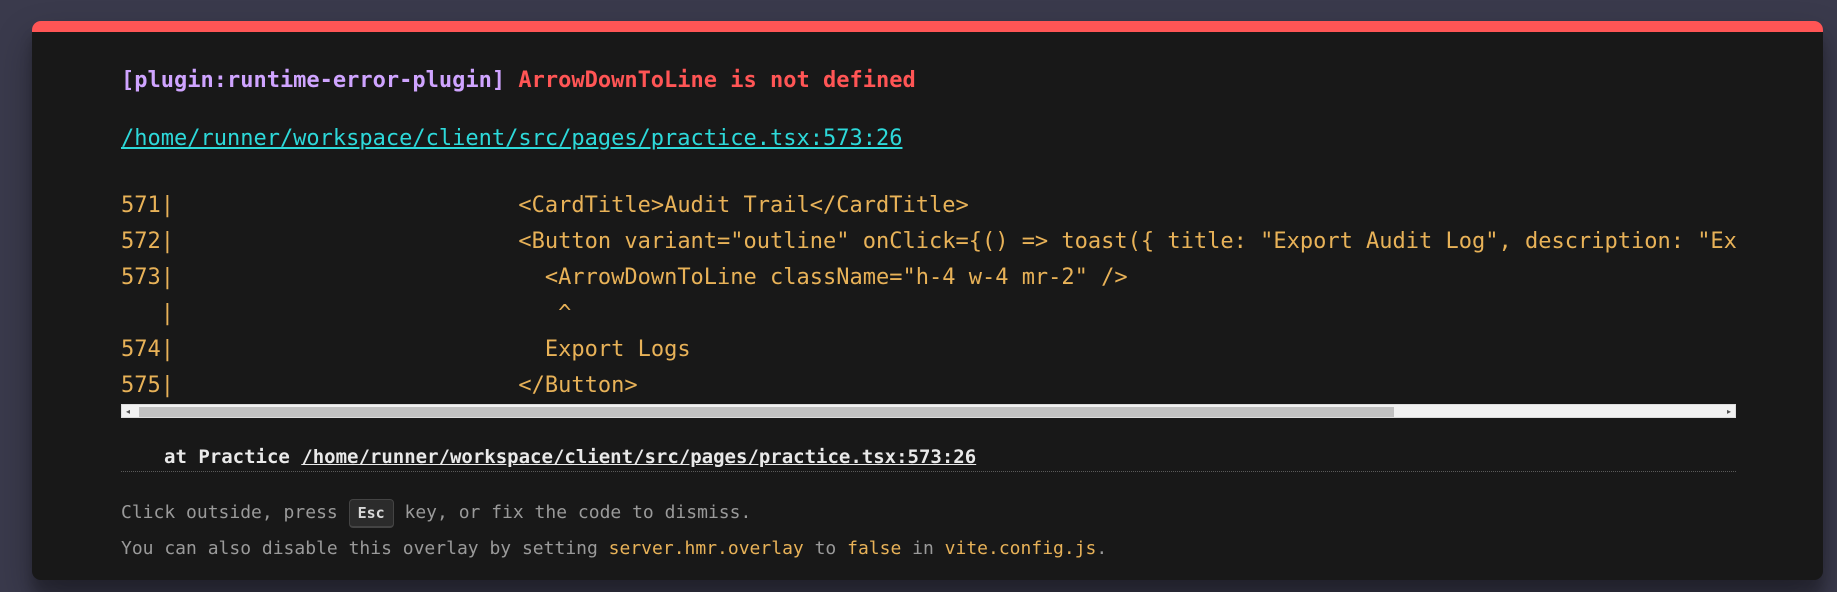 The image size is (1837, 592). Describe the element at coordinates (923, 548) in the screenshot. I see `tip-text: in` at that location.